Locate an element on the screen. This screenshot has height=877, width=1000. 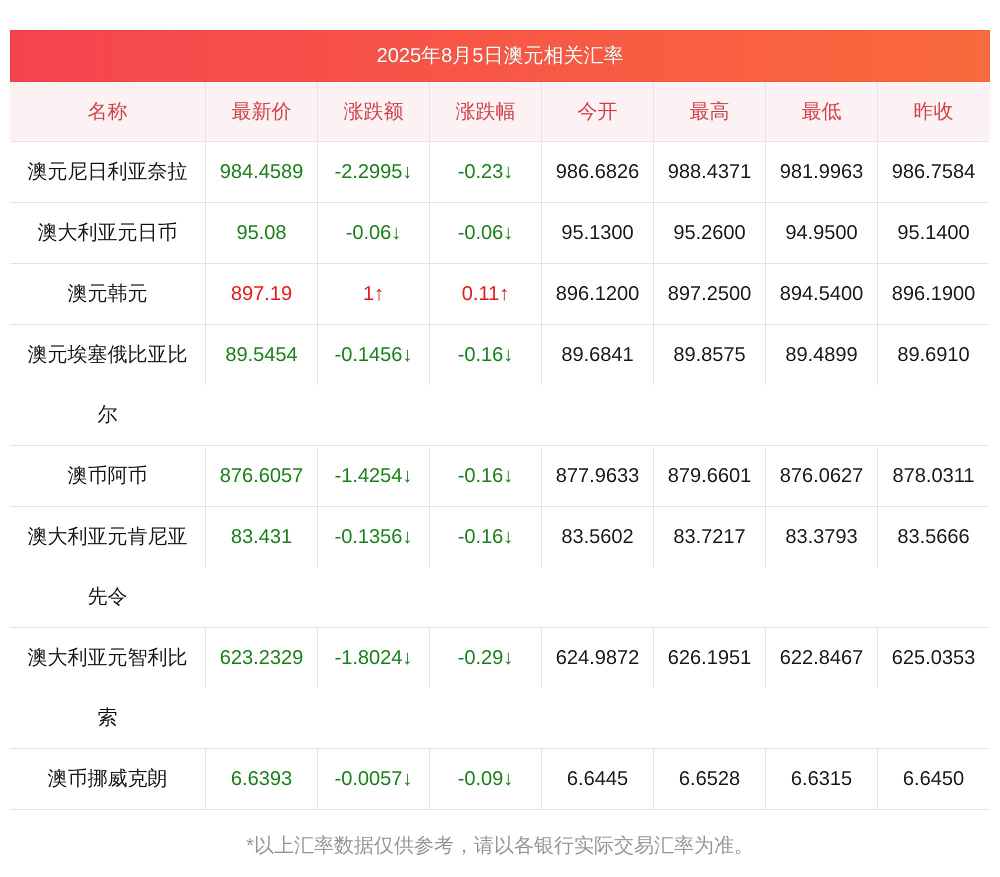
table-cell: 6.6450 is located at coordinates (933, 779).